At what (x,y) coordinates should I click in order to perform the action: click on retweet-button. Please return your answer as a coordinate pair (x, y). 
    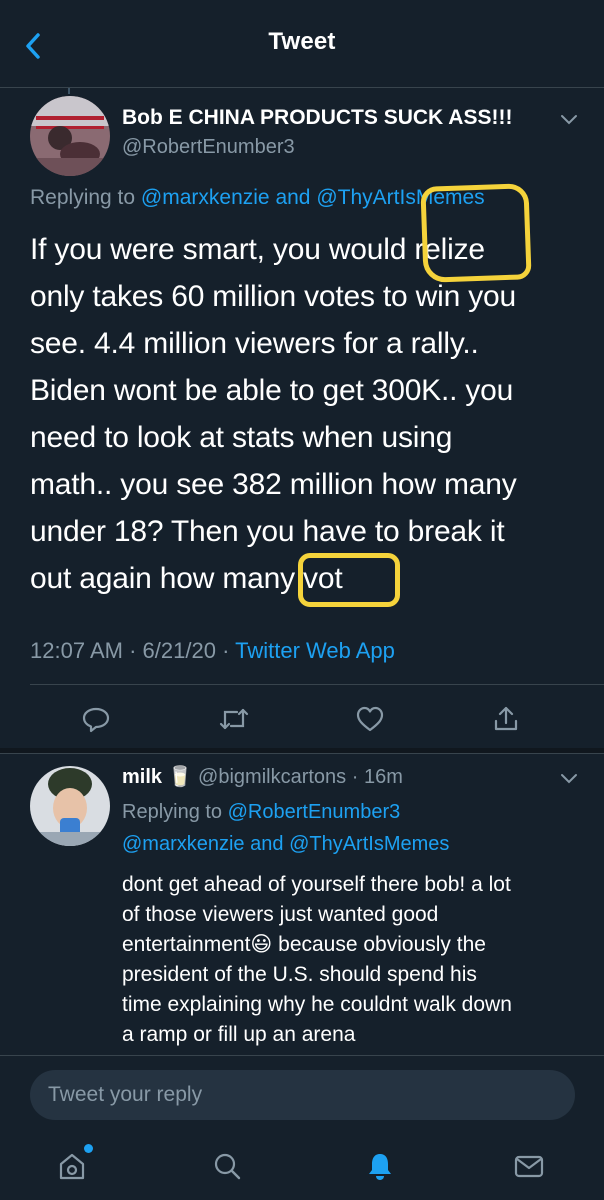
    Looking at the image, I should click on (234, 719).